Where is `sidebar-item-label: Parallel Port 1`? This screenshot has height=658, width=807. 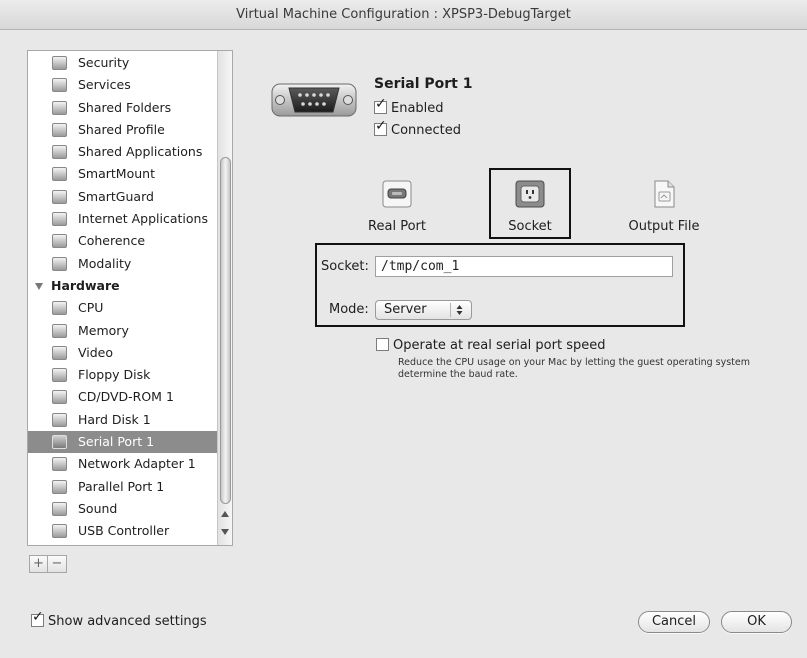 sidebar-item-label: Parallel Port 1 is located at coordinates (121, 486).